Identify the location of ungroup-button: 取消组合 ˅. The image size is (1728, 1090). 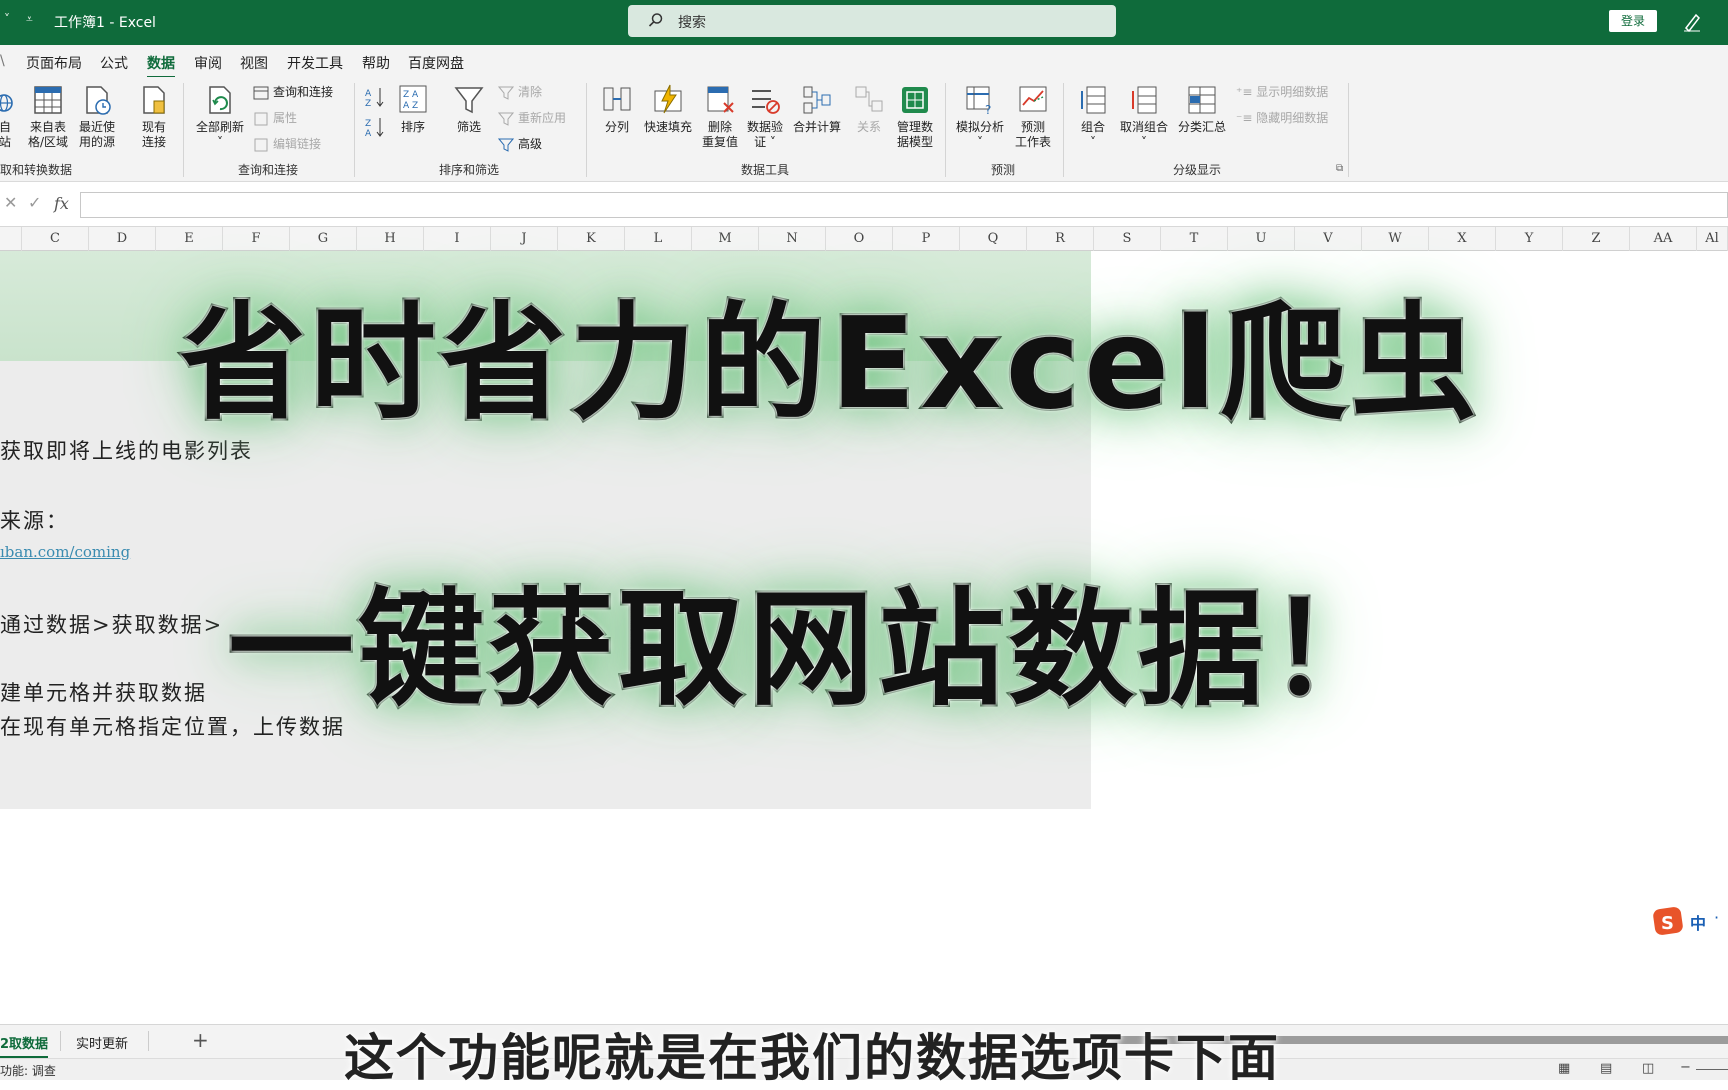
(1144, 116).